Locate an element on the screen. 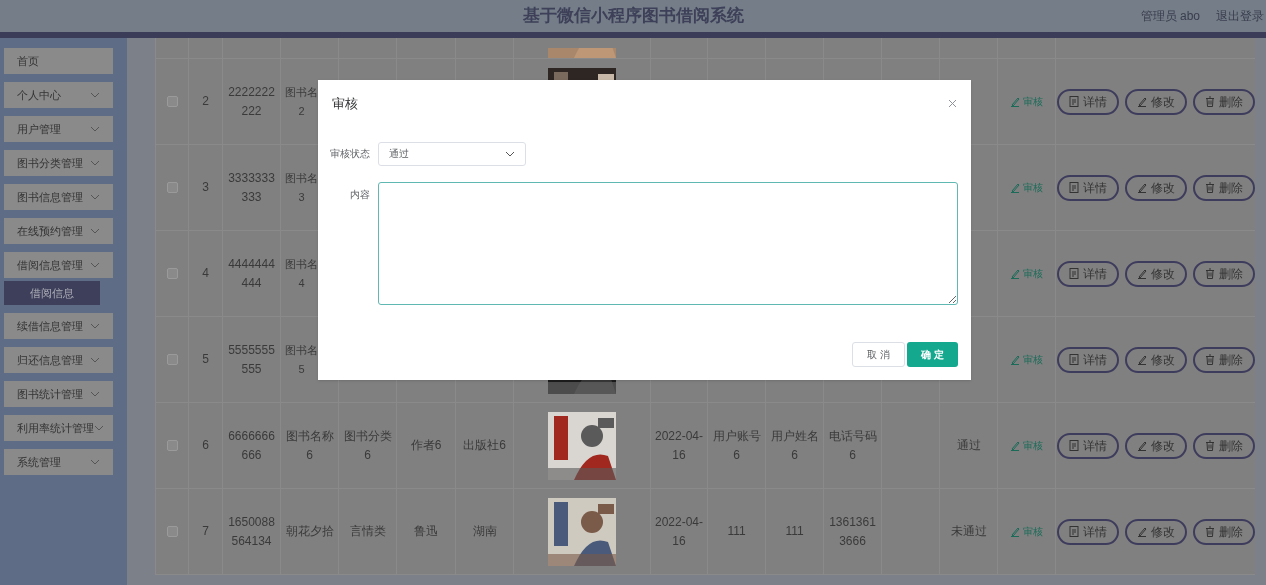  confirm-button: 确 定 is located at coordinates (932, 354).